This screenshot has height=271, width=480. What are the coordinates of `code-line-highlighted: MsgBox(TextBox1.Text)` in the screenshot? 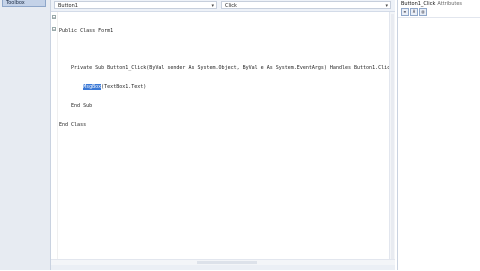 It's located at (115, 87).